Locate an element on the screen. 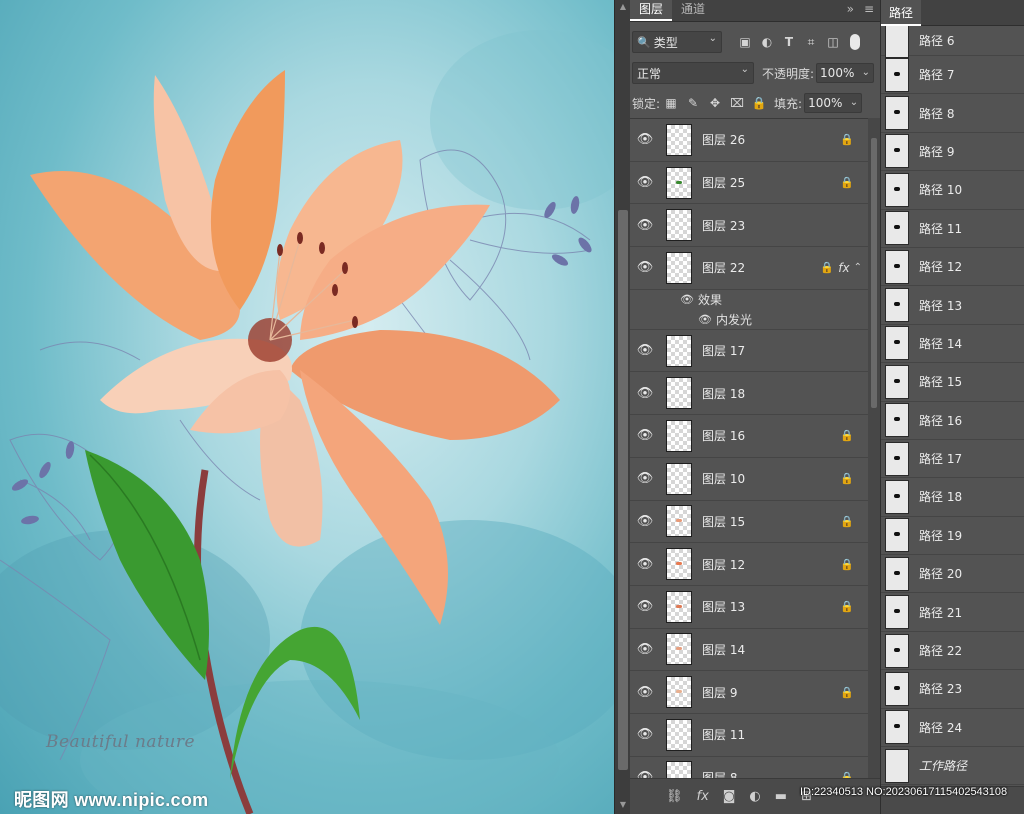  layer-row: 👁 图层 17 is located at coordinates (749, 351).